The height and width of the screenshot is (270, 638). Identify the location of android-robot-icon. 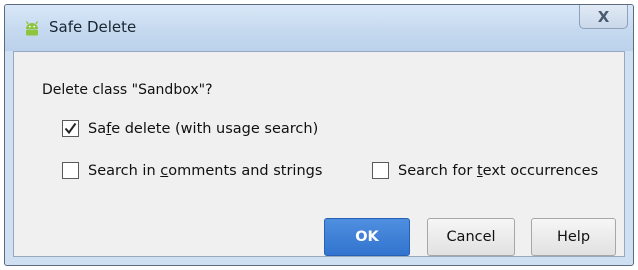
(32, 29).